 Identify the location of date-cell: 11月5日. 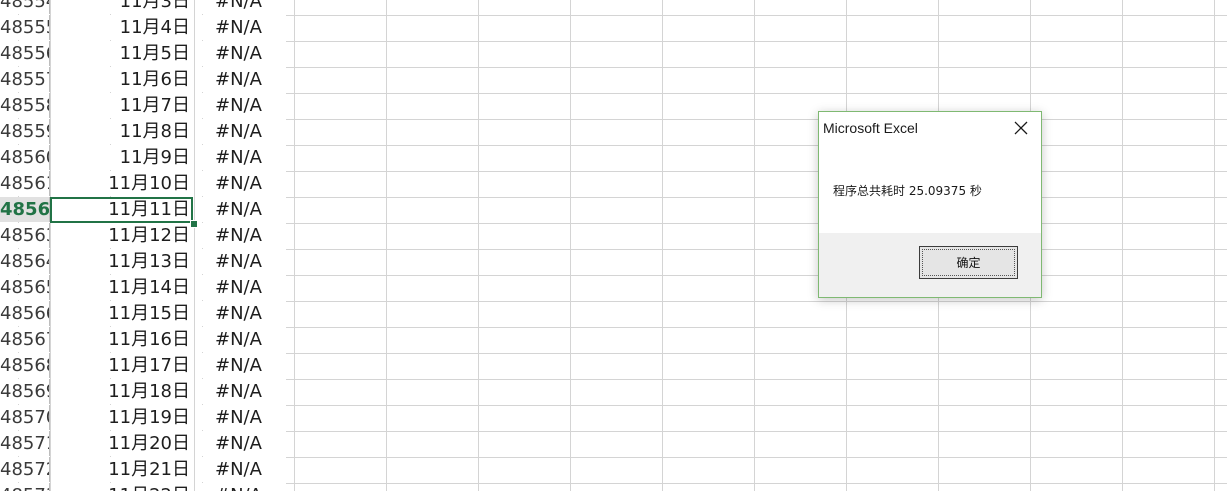
(122, 53).